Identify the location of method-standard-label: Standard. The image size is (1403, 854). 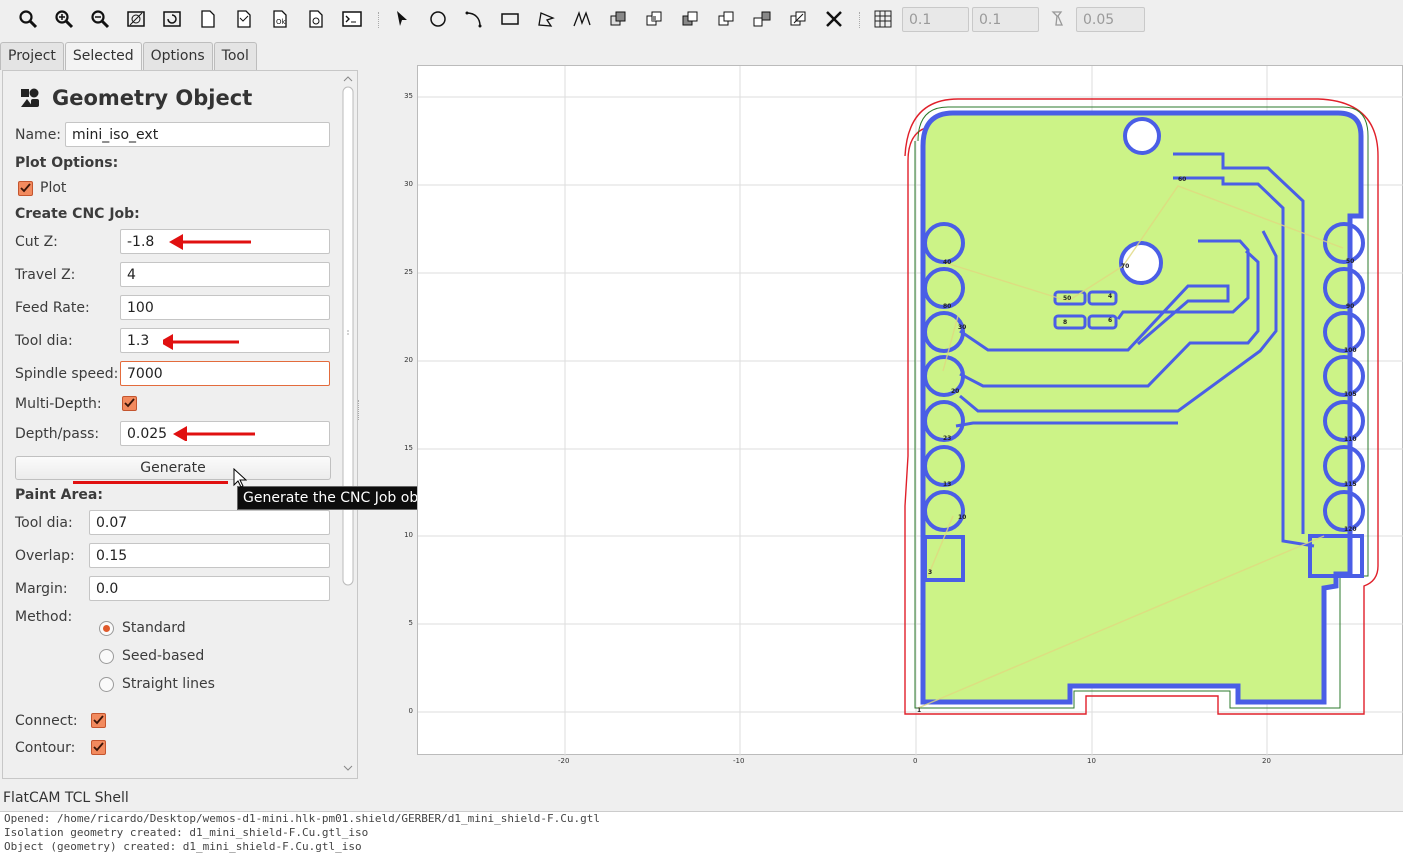
(154, 628).